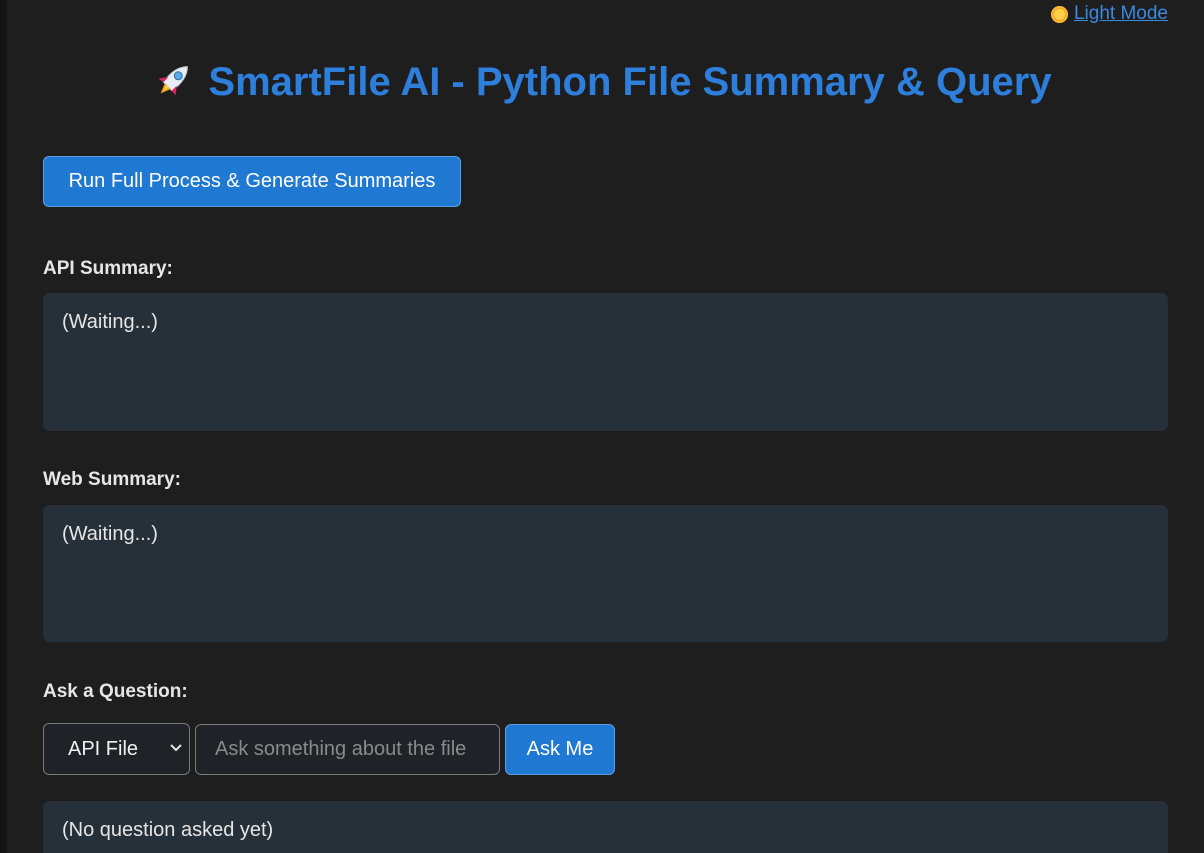 This screenshot has height=853, width=1204. What do you see at coordinates (605, 827) in the screenshot?
I see `answer-panel: (No question asked yet)` at bounding box center [605, 827].